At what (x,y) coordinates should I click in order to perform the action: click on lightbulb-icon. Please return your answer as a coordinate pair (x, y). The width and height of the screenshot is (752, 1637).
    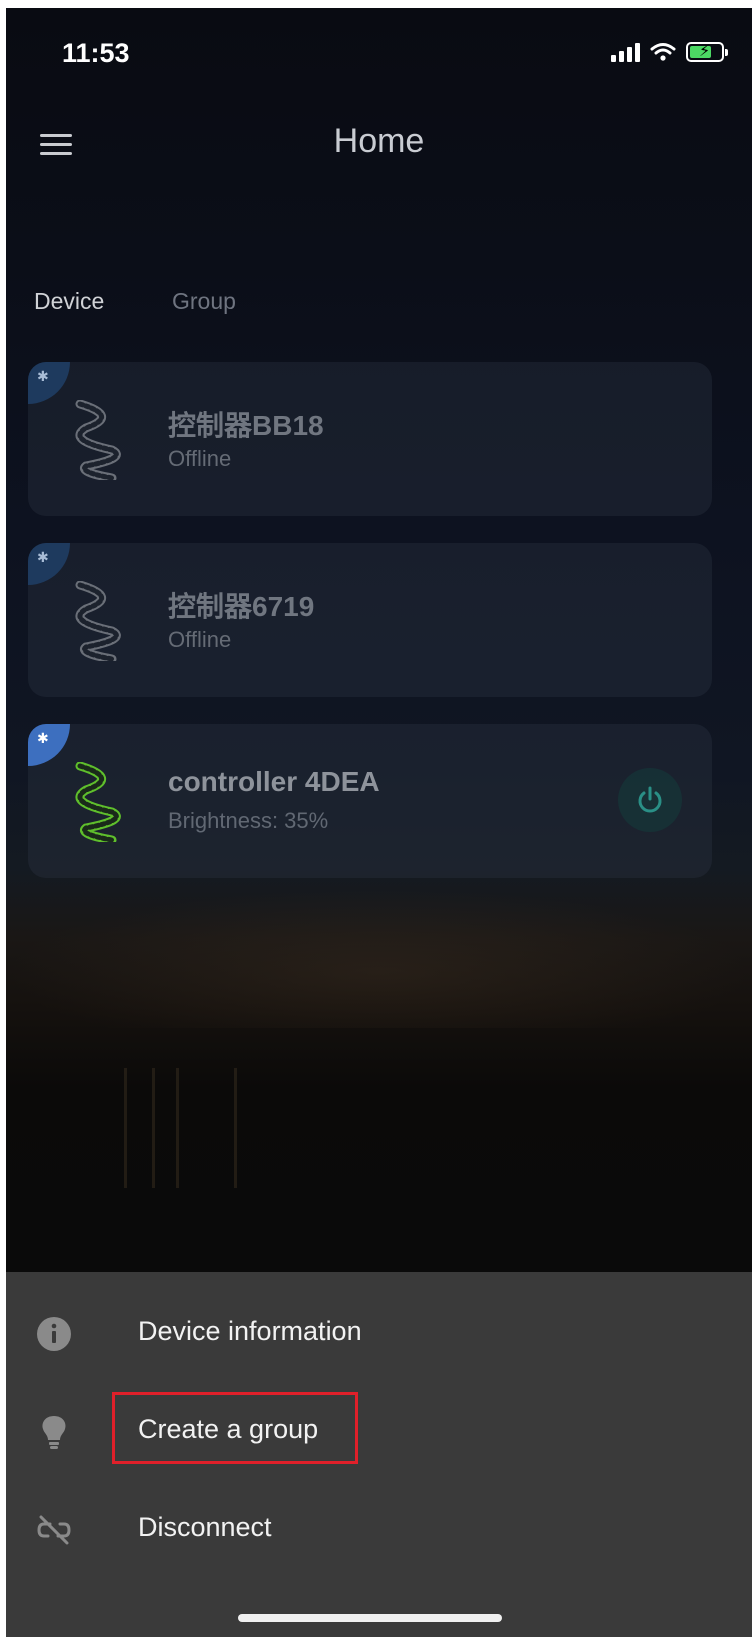
    Looking at the image, I should click on (54, 1432).